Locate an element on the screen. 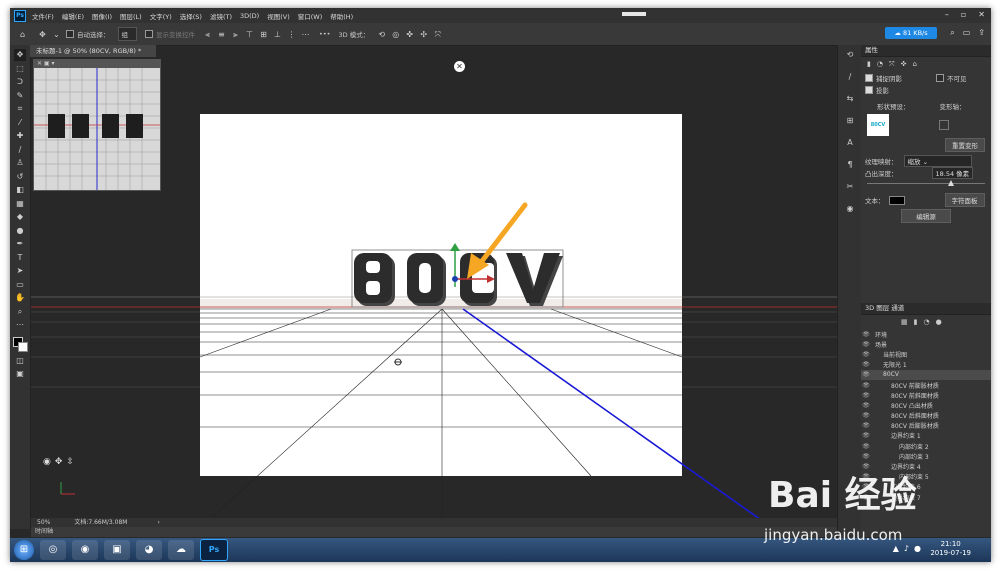 The image size is (1000, 571). document-tab: 未标题-1 @ 50% (80CV, RGB/8) * is located at coordinates (93, 51).